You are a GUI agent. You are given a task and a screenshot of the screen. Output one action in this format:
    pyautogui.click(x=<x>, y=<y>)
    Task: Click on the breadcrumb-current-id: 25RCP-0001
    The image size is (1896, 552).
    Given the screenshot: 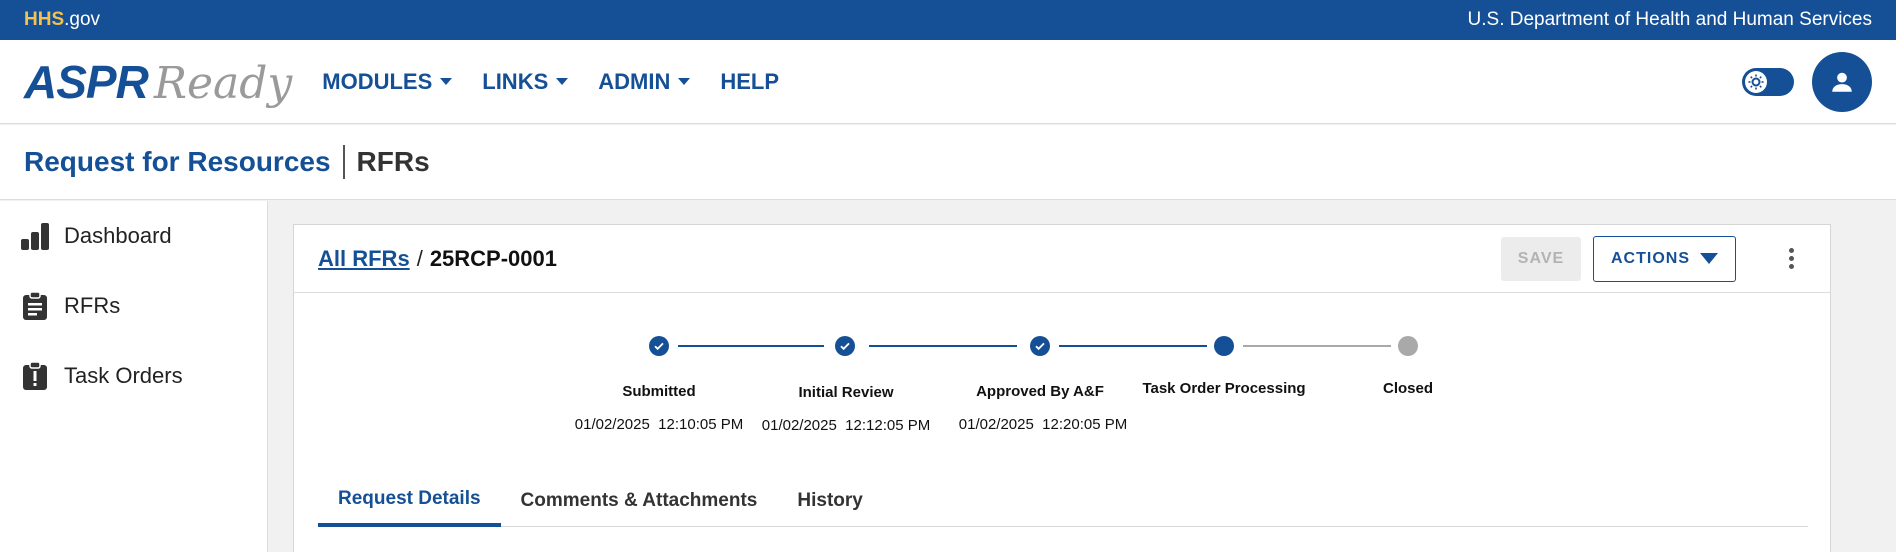 What is the action you would take?
    pyautogui.click(x=493, y=258)
    